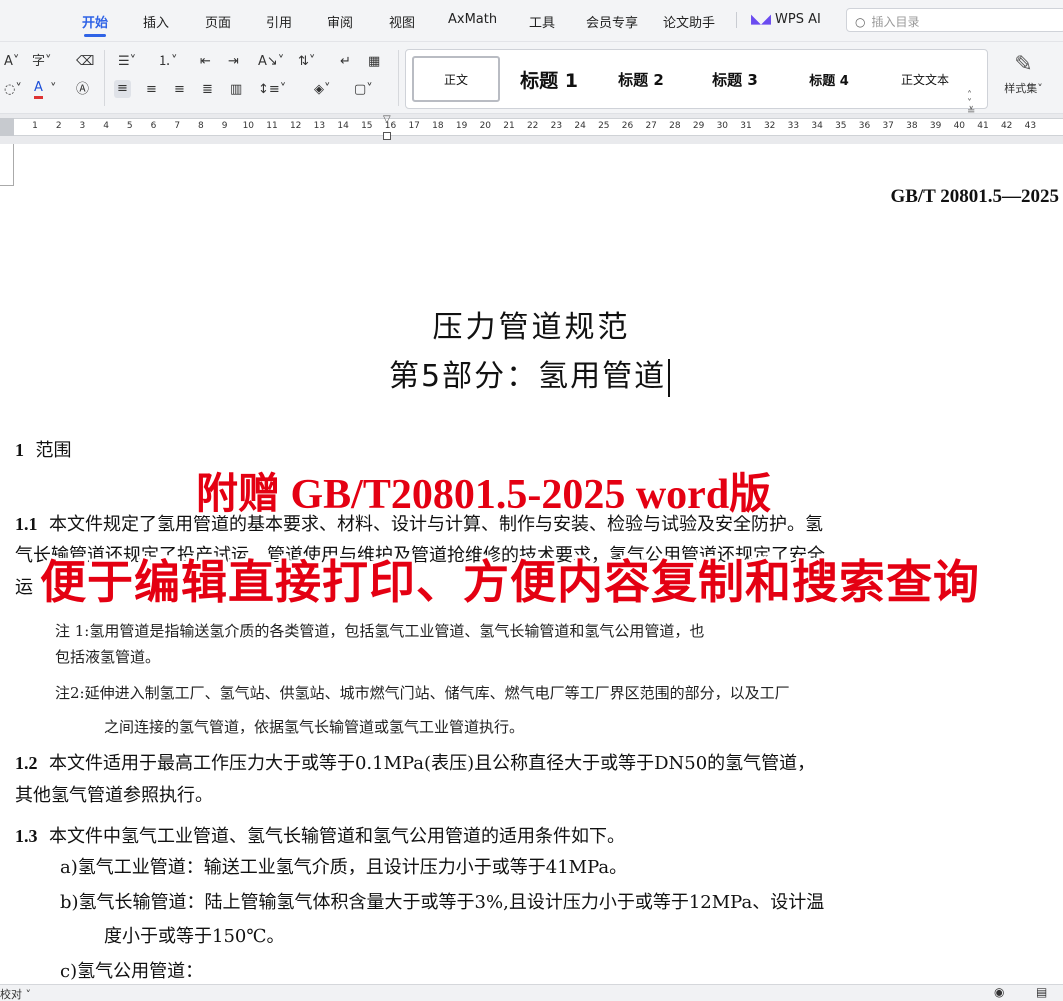 This screenshot has width=1063, height=1001. I want to click on ruler-number: 21, so click(509, 126).